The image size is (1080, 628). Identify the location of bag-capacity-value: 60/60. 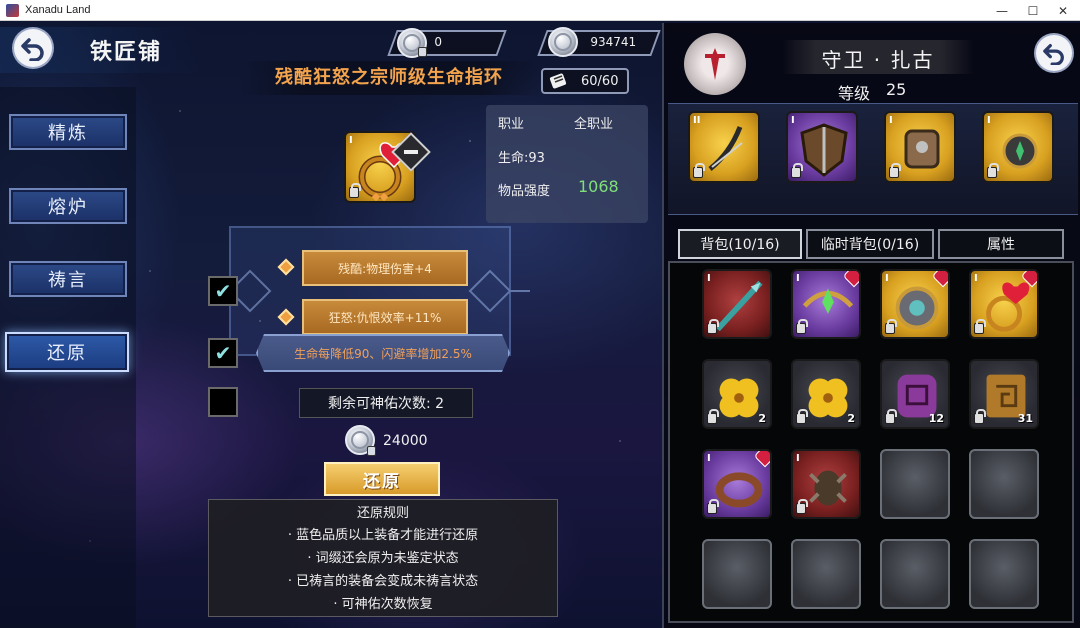
(600, 81).